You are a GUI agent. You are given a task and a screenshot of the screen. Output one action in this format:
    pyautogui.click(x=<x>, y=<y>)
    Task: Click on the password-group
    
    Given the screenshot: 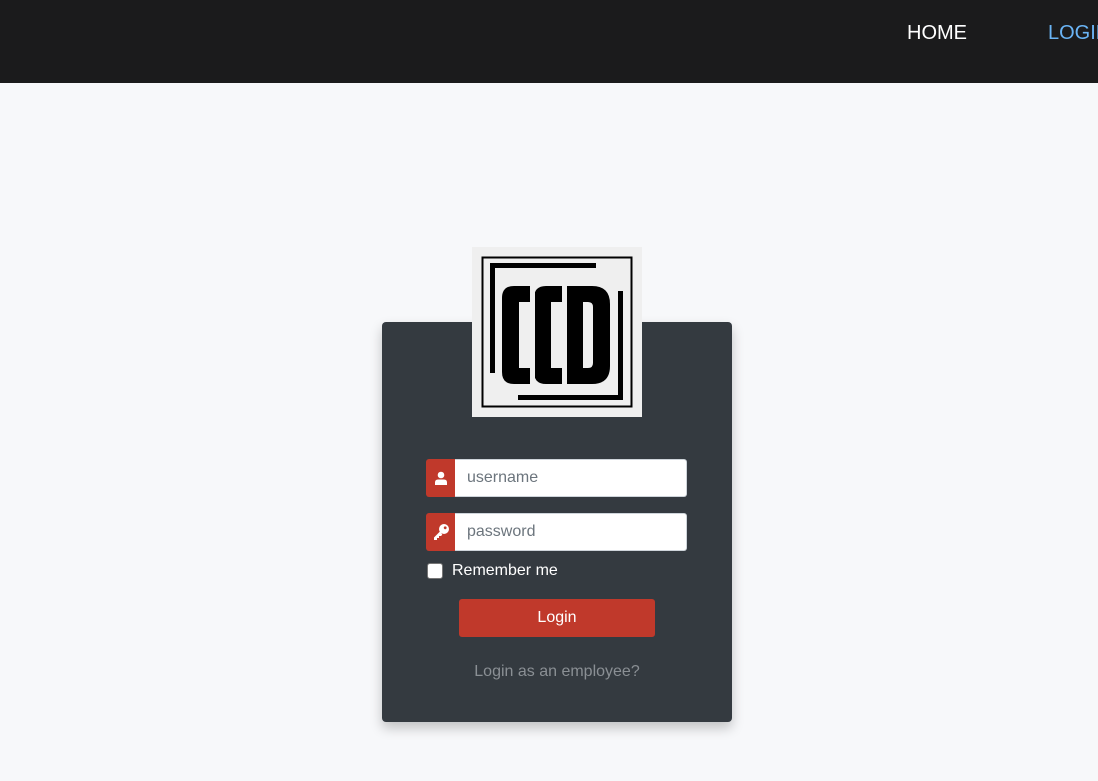 What is the action you would take?
    pyautogui.click(x=556, y=532)
    